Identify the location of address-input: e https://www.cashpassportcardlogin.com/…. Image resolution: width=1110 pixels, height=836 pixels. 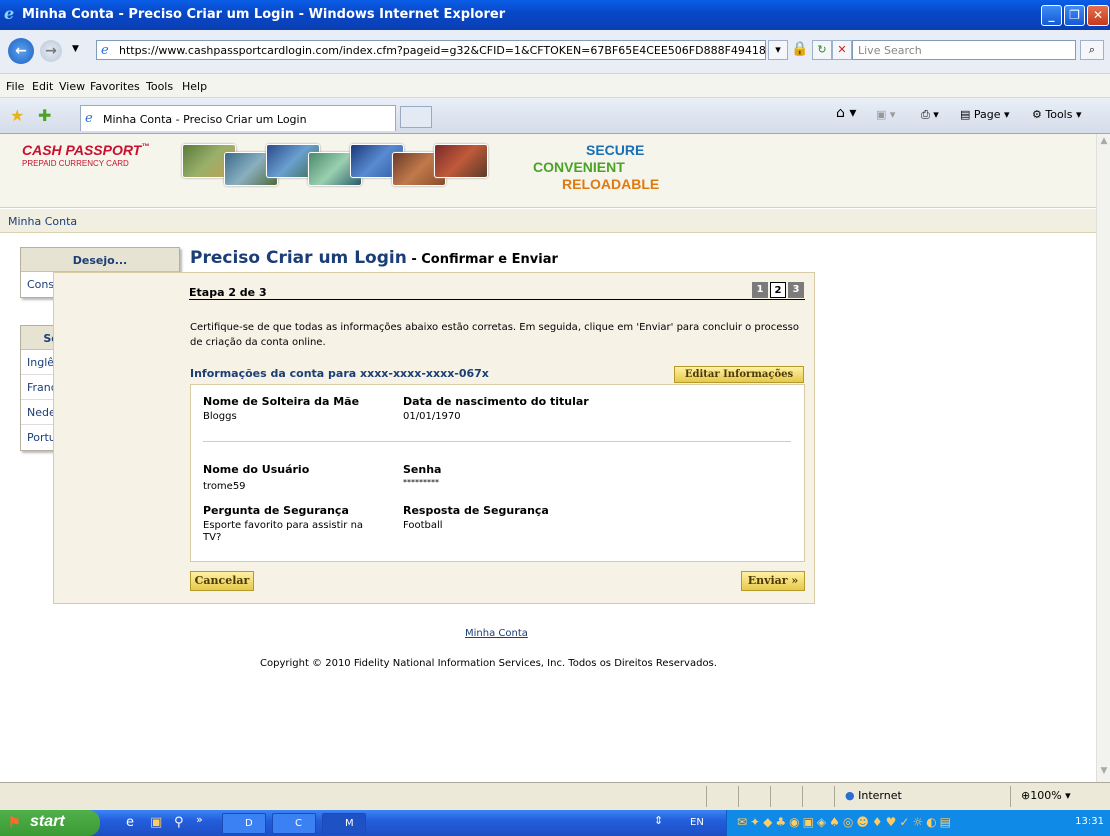
(431, 50).